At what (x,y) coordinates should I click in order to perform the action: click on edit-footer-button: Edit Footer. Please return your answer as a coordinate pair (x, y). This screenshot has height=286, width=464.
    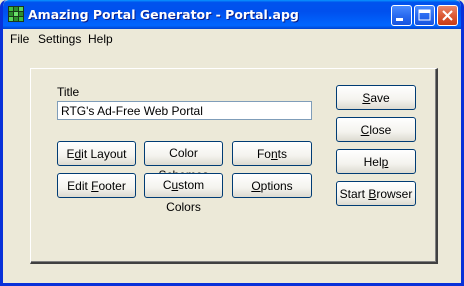
    Looking at the image, I should click on (96, 185).